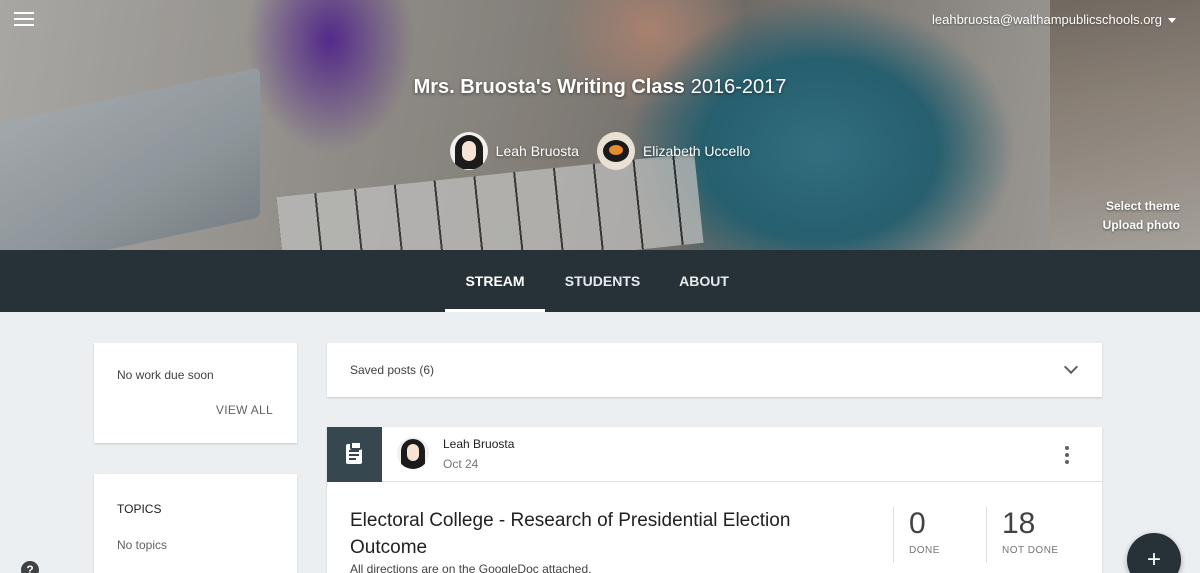  I want to click on chevron-down-icon, so click(1071, 367).